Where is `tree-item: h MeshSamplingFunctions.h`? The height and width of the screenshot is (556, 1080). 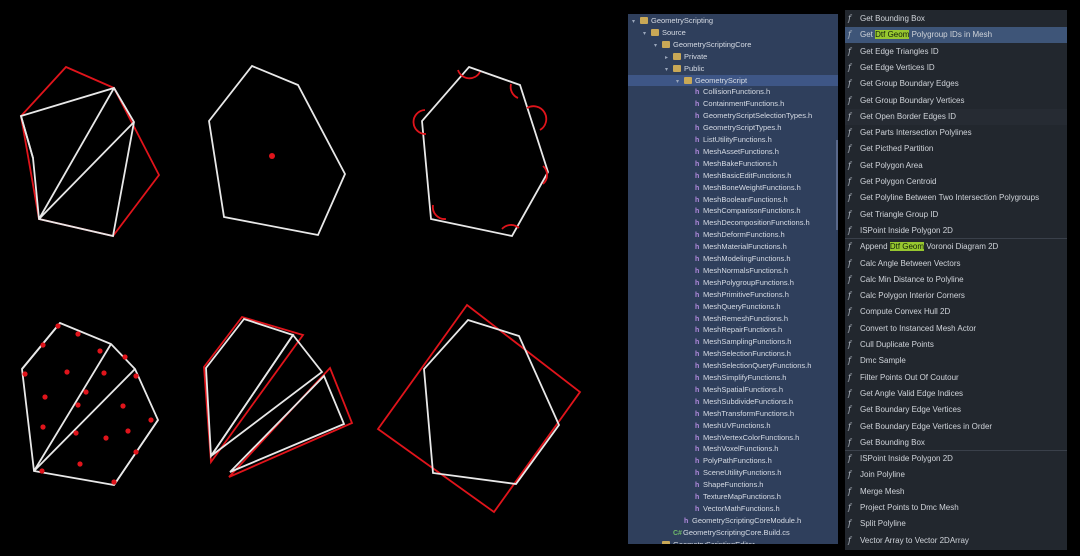 tree-item: h MeshSamplingFunctions.h is located at coordinates (733, 341).